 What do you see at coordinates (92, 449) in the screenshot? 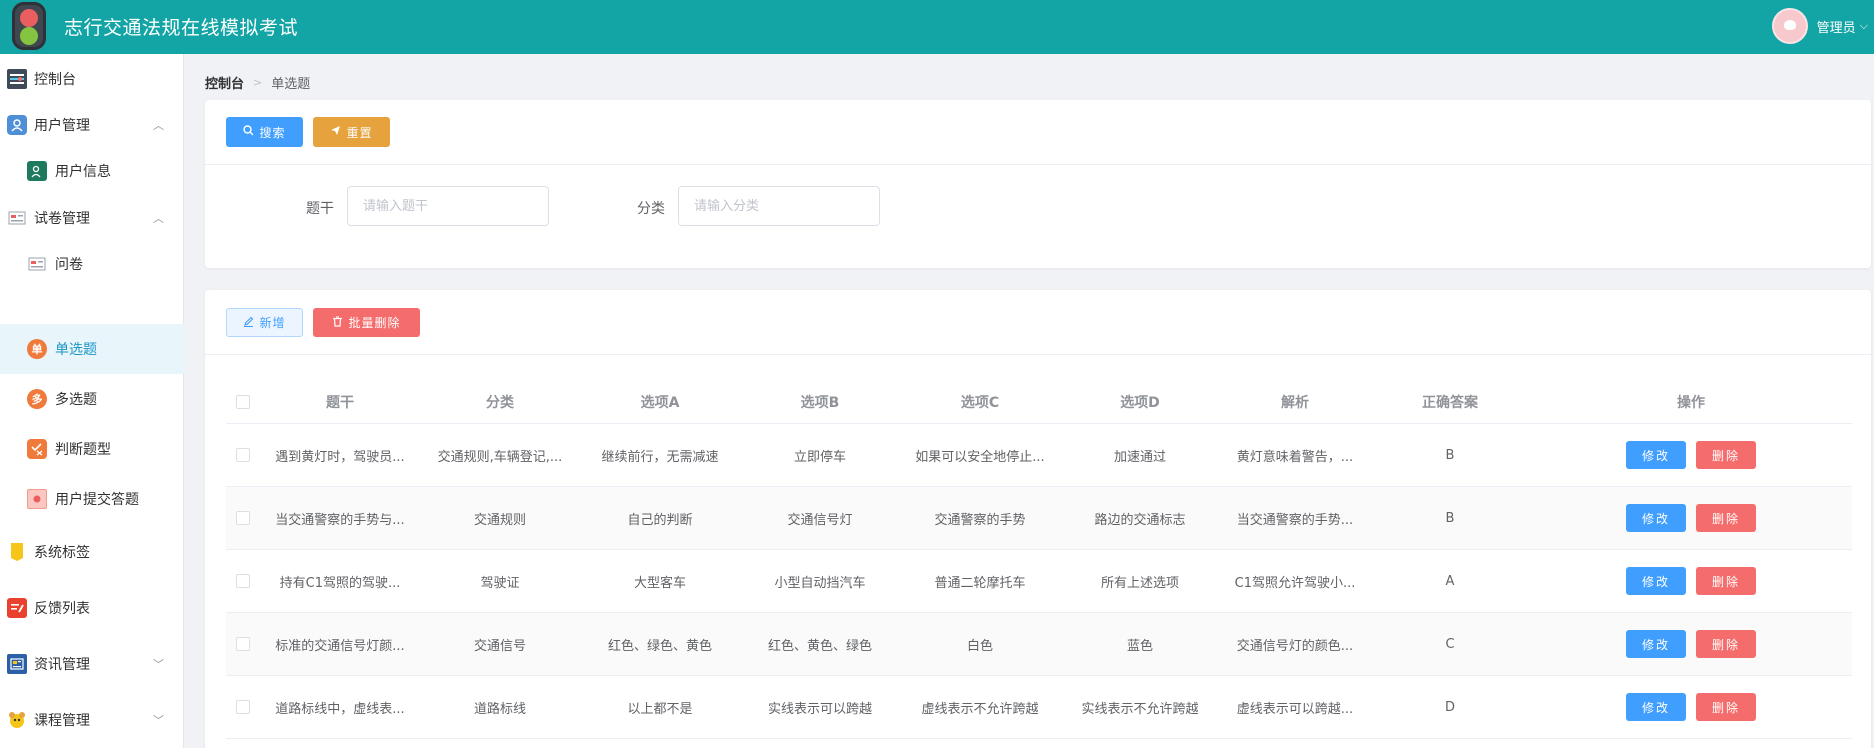
I see `sidebar-item-judge: 判断题型` at bounding box center [92, 449].